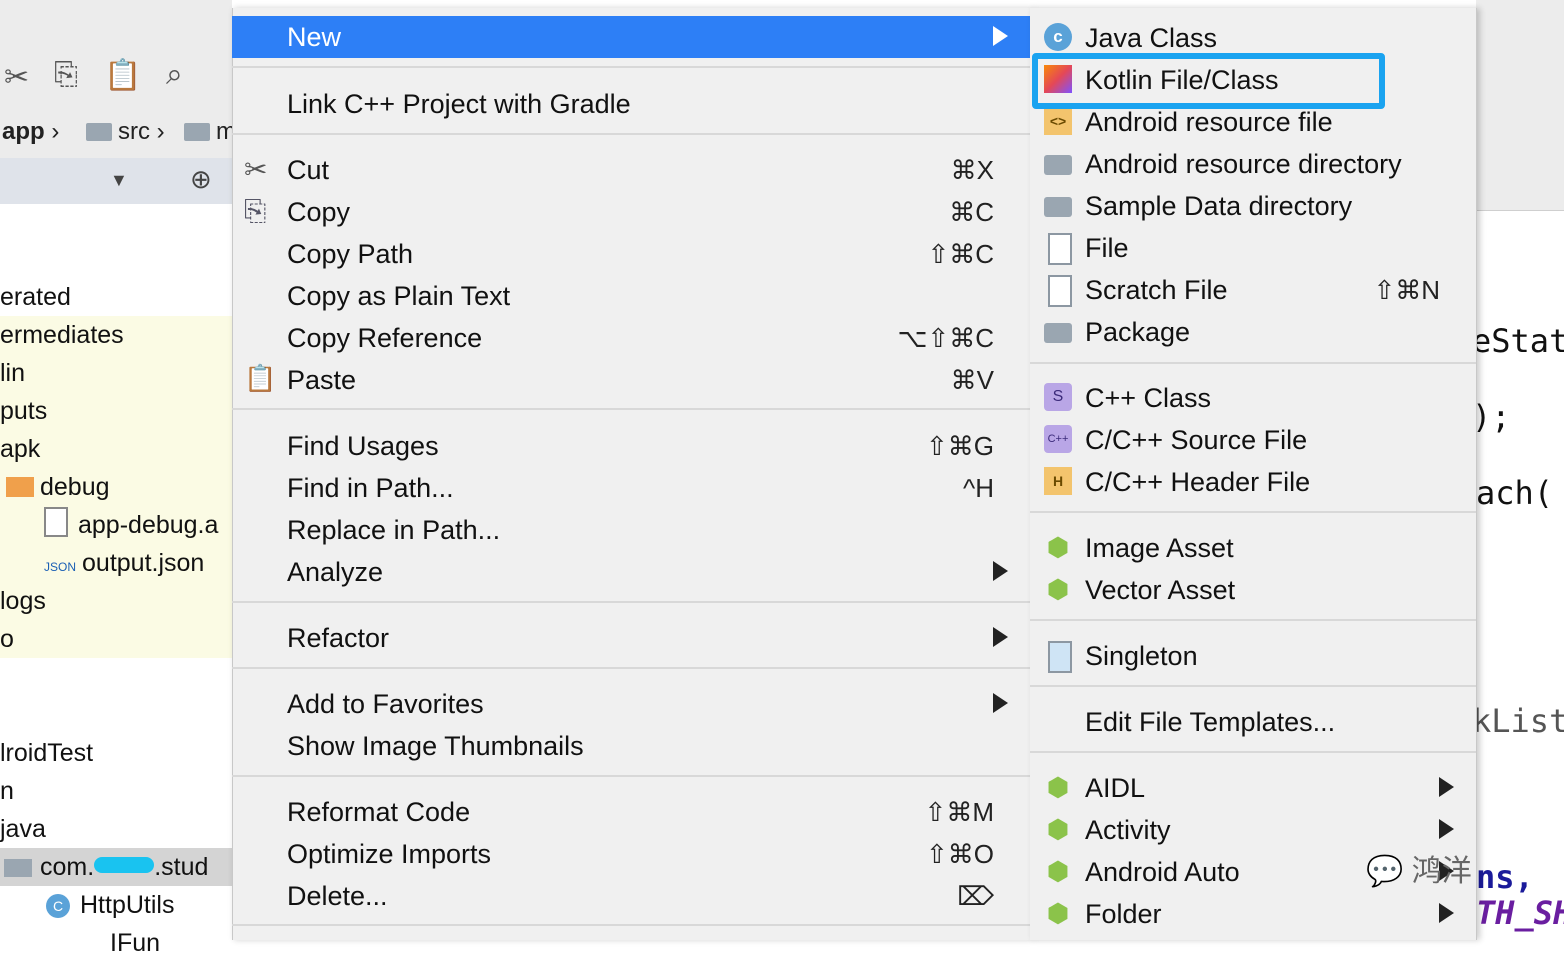 This screenshot has width=1564, height=962. Describe the element at coordinates (116, 867) in the screenshot. I see `tree-item-package: com. .stud` at that location.